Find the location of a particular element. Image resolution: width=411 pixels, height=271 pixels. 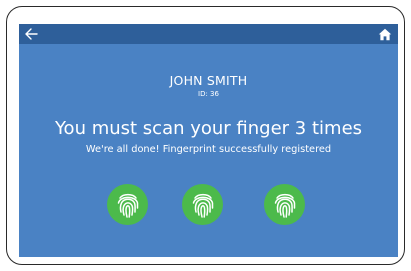

arrow-left-icon is located at coordinates (31, 34).